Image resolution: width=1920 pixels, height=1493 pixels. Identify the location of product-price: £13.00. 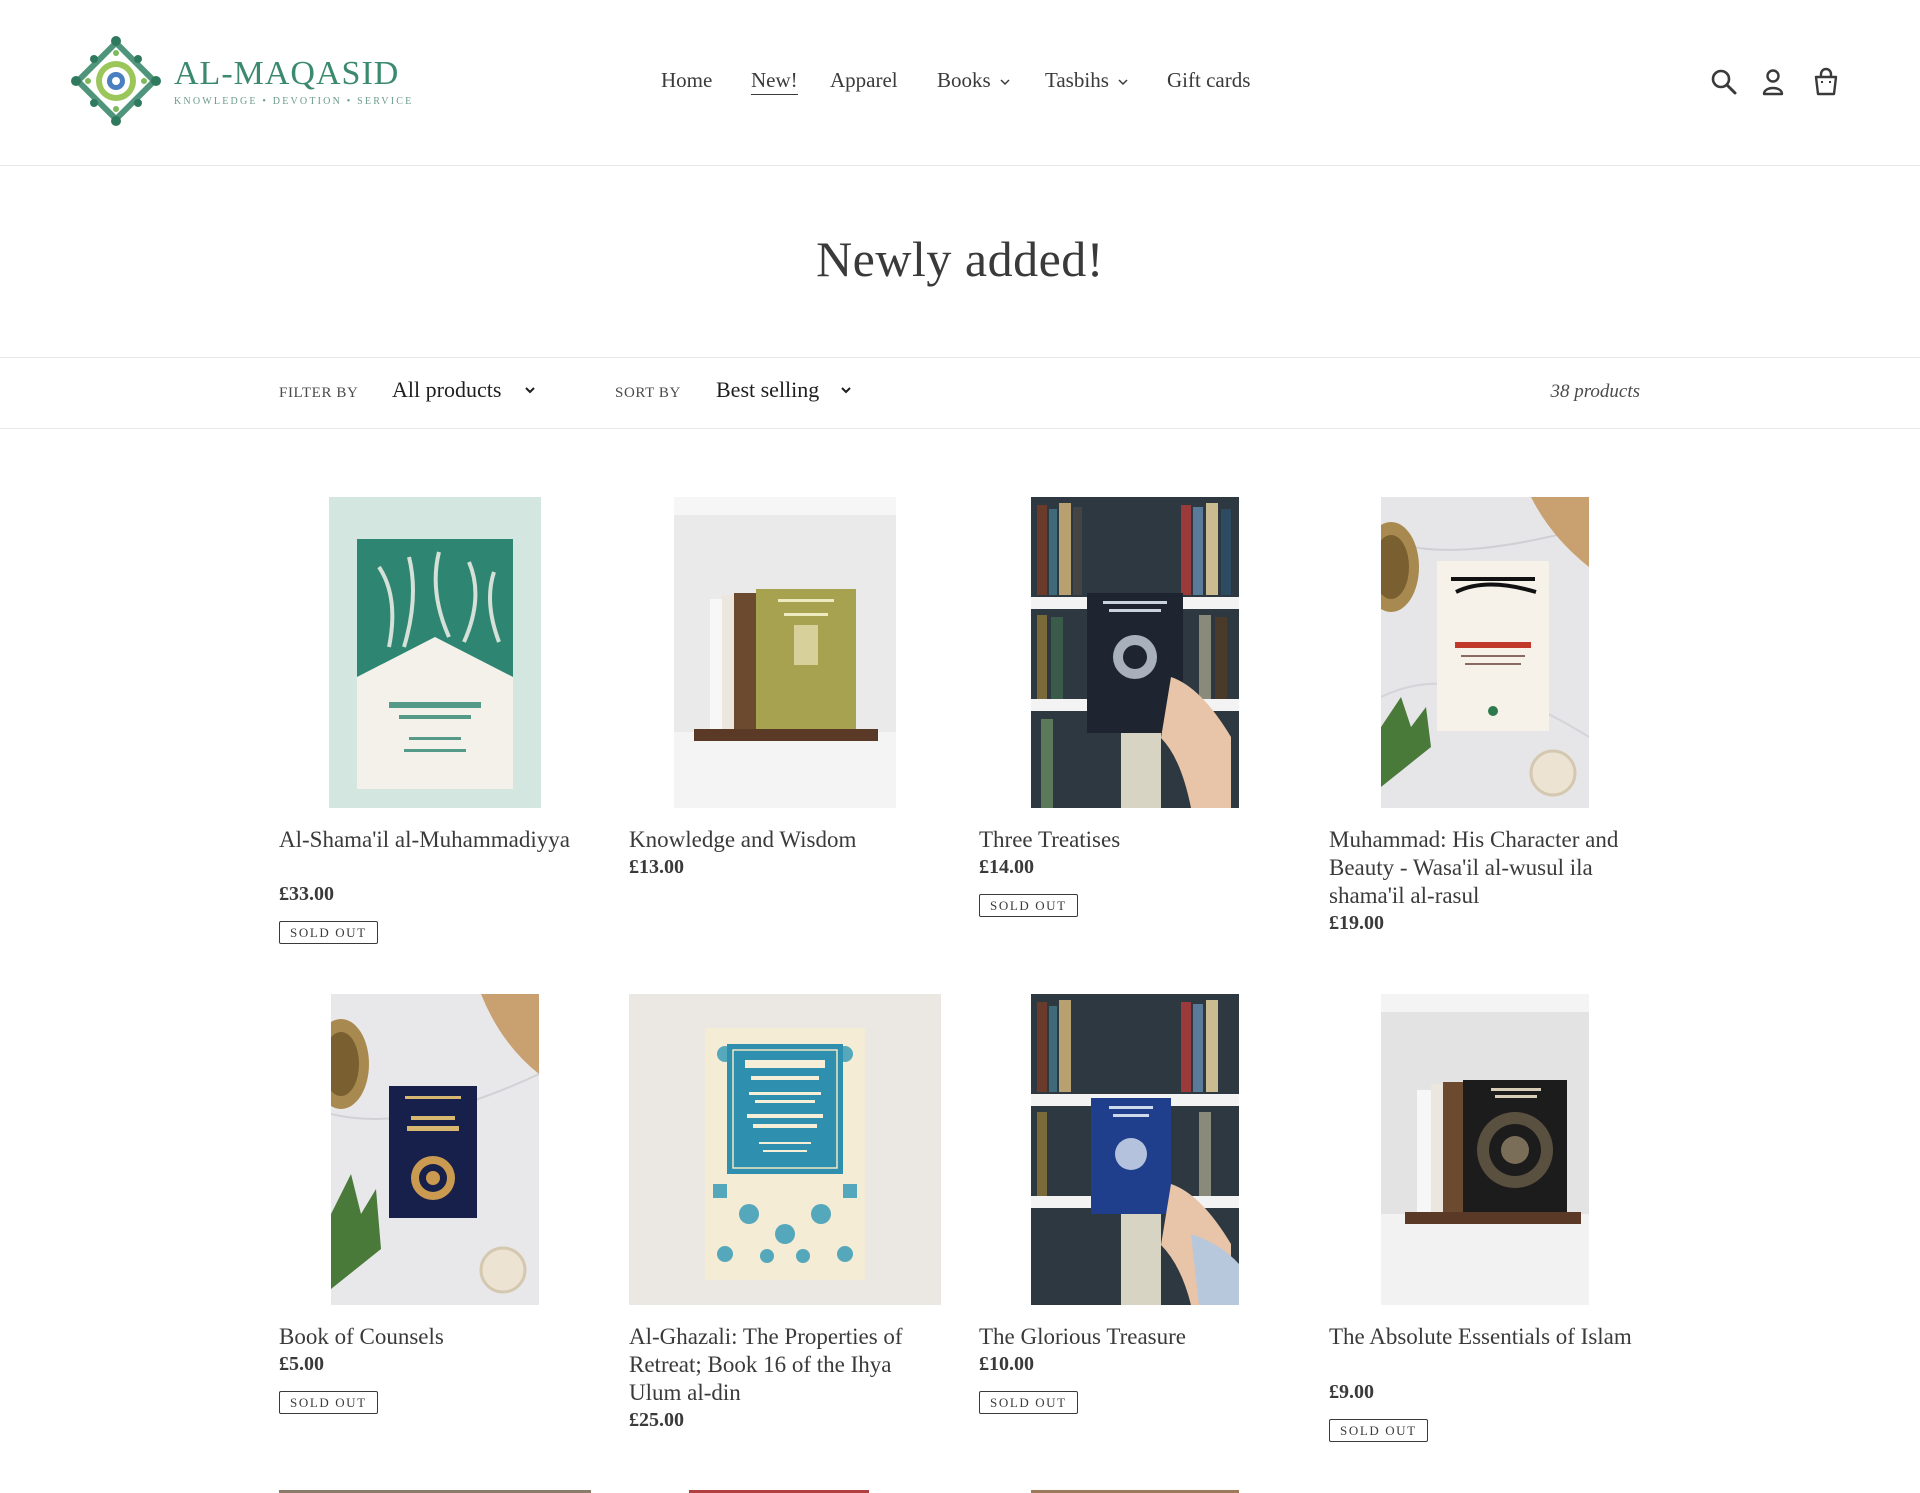
(656, 867).